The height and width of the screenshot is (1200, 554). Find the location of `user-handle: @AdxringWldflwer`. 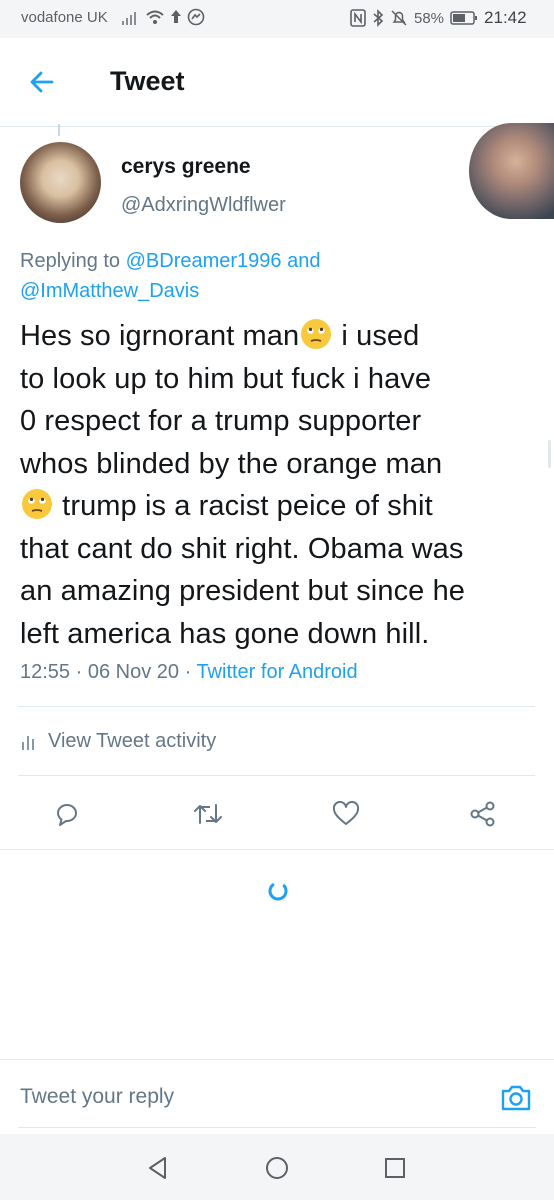

user-handle: @AdxringWldflwer is located at coordinates (203, 205).